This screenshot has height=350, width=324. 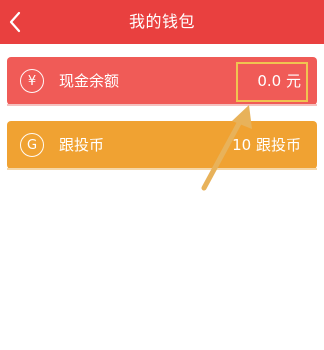 What do you see at coordinates (266, 145) in the screenshot?
I see `follow-coin-value: 10 跟投币` at bounding box center [266, 145].